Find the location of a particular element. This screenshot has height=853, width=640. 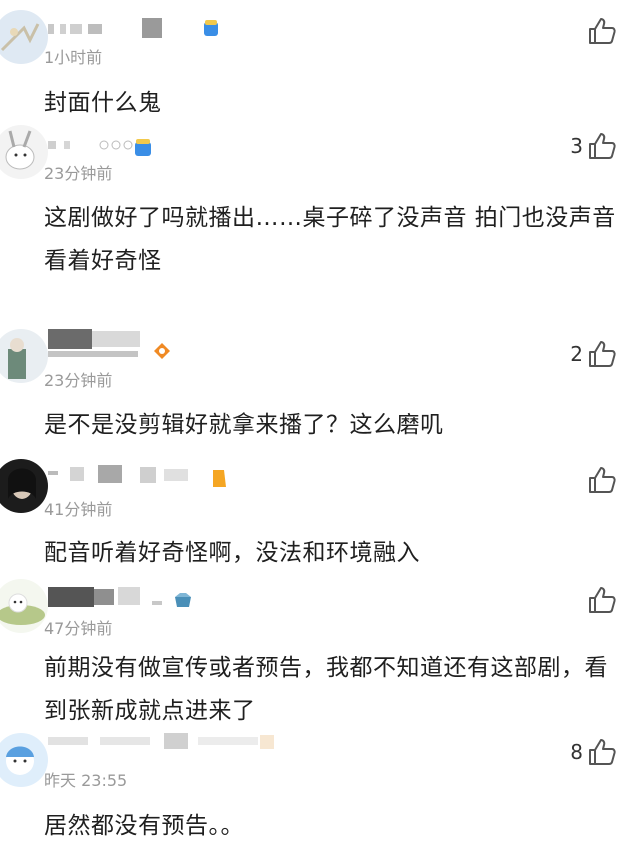

like-button: 2 is located at coordinates (594, 354).